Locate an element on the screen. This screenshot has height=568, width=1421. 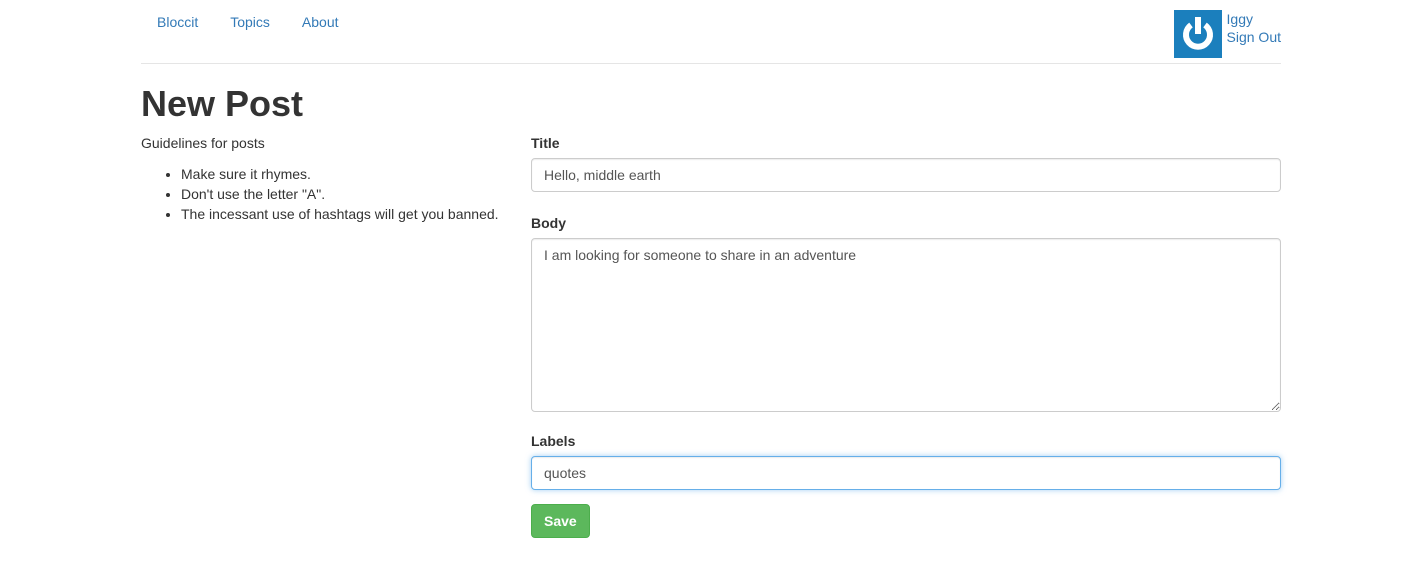
page-title: New Post is located at coordinates (222, 103).